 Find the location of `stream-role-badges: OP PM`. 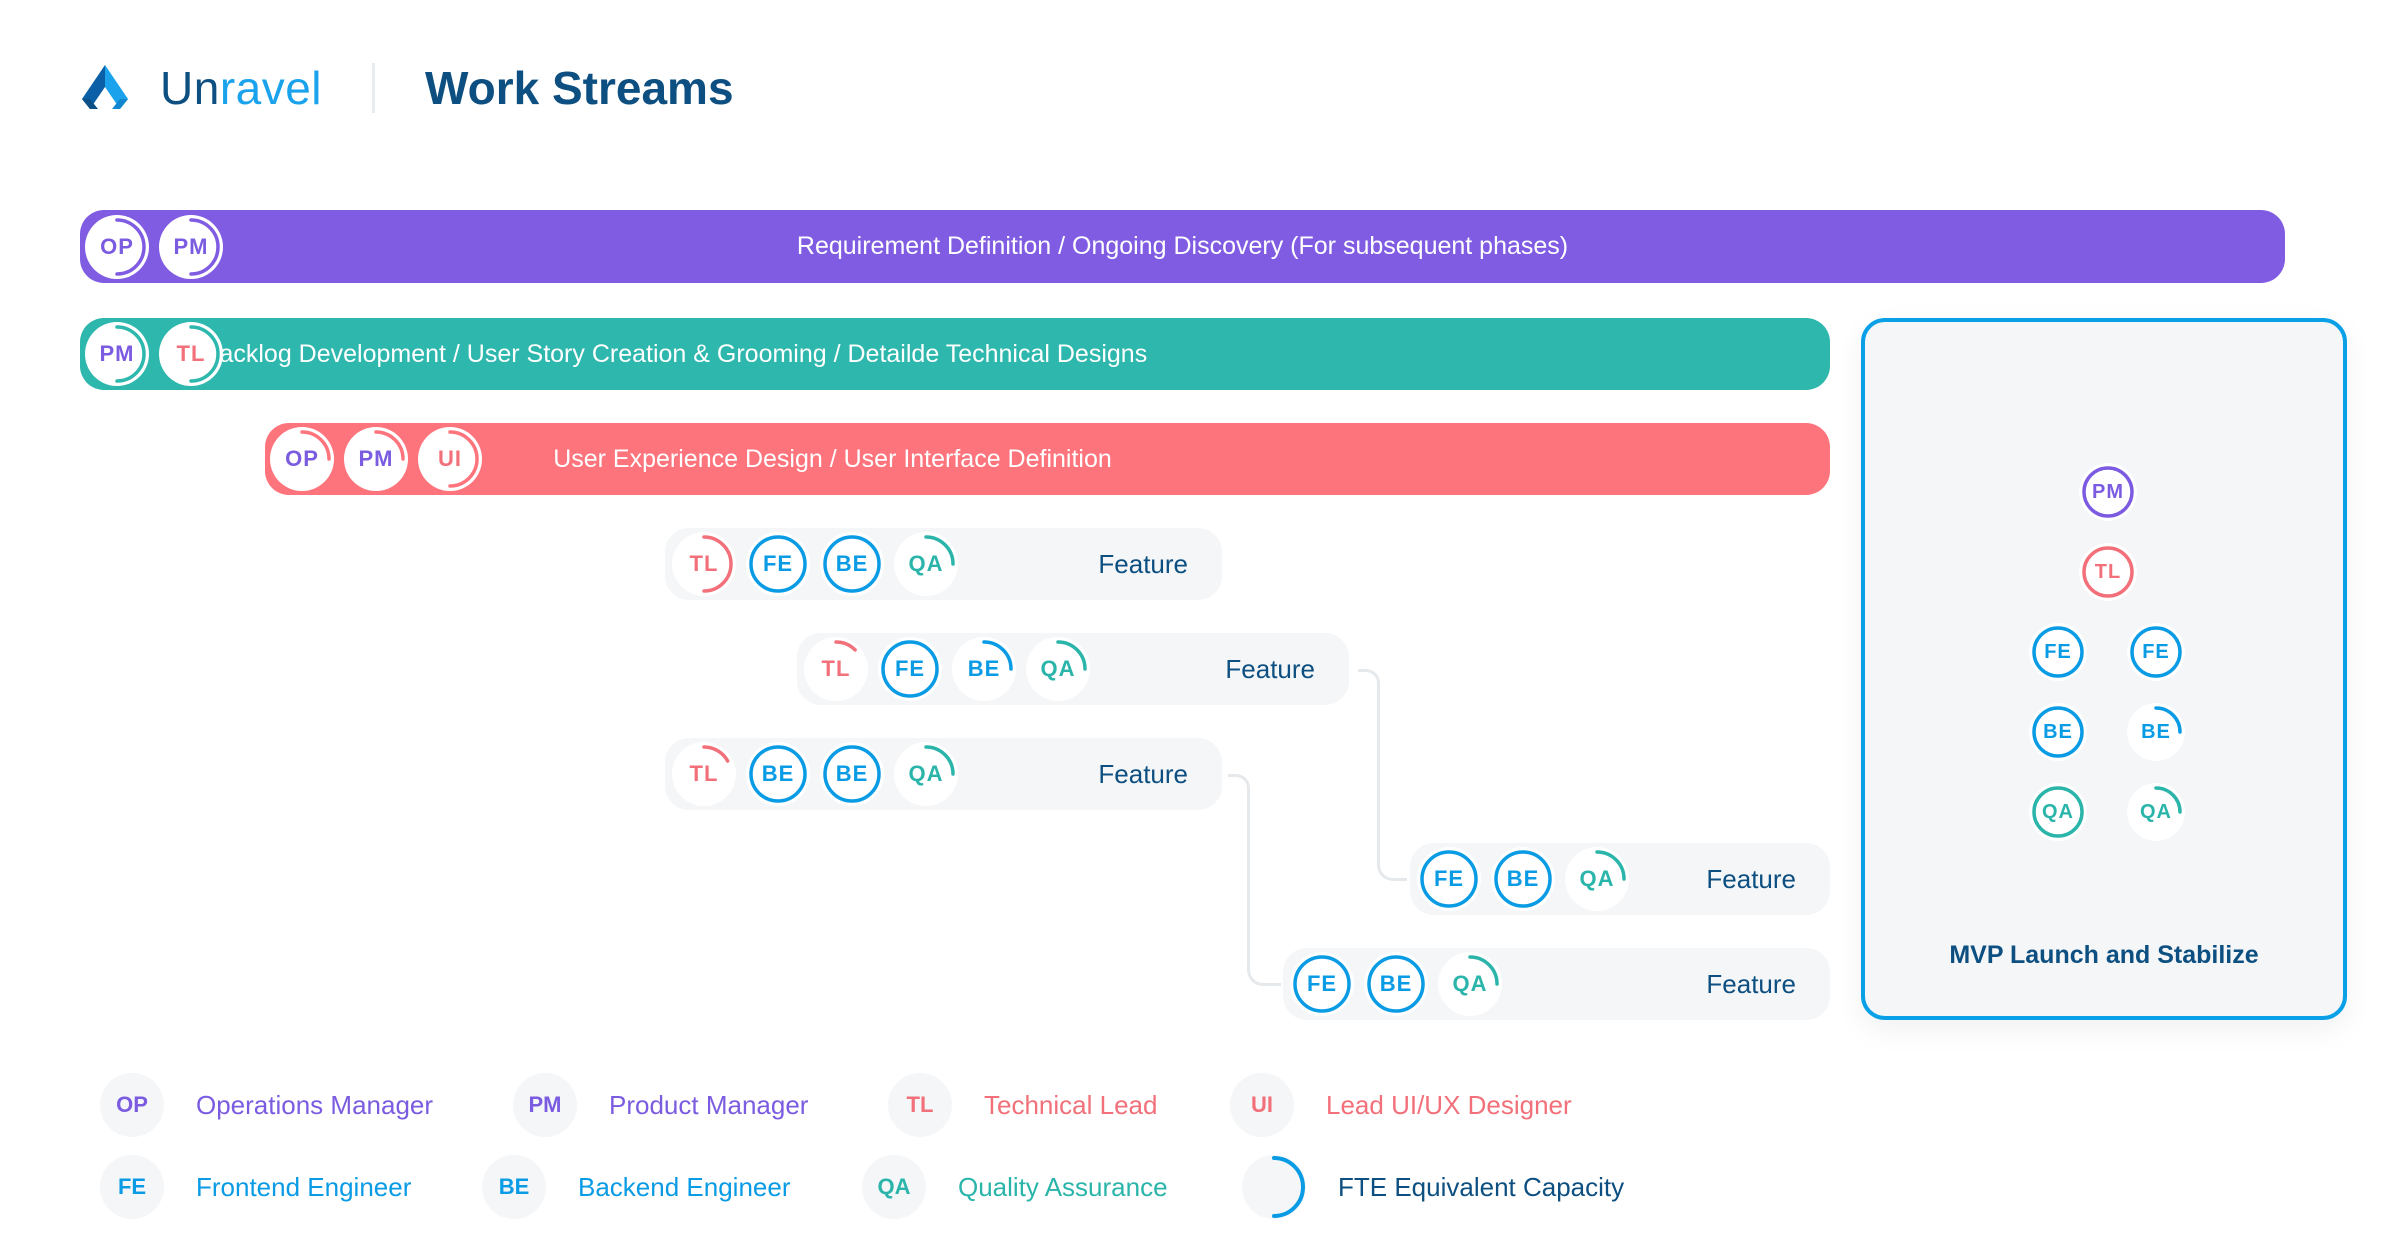

stream-role-badges: OP PM is located at coordinates (152, 247).